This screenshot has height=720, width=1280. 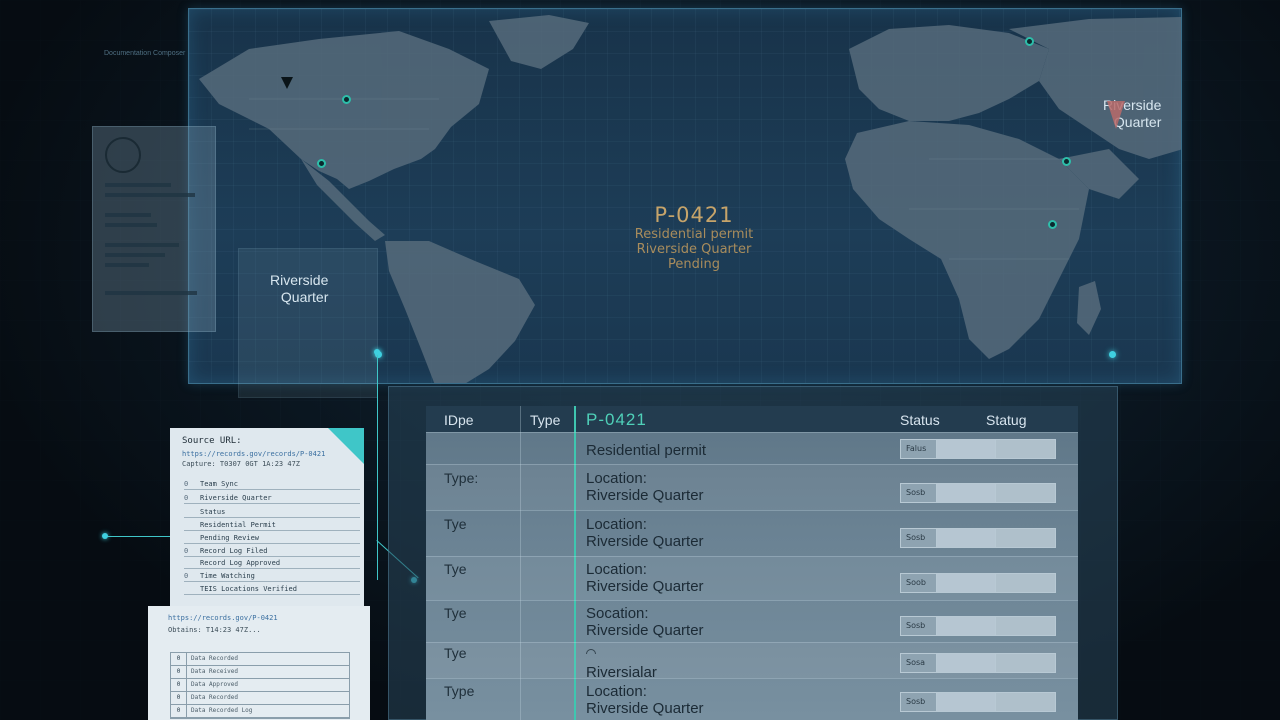 What do you see at coordinates (230, 538) in the screenshot?
I see `row-text: Pending Review` at bounding box center [230, 538].